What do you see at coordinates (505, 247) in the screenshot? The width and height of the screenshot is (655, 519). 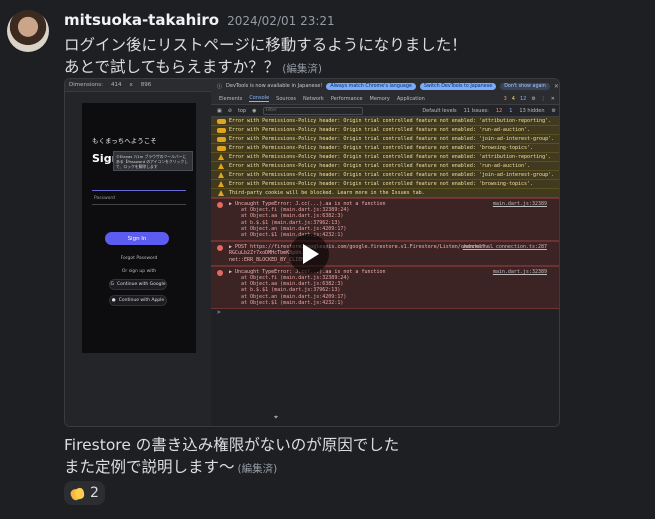 I see `error-source-link: webchannel_connection.ts:287` at bounding box center [505, 247].